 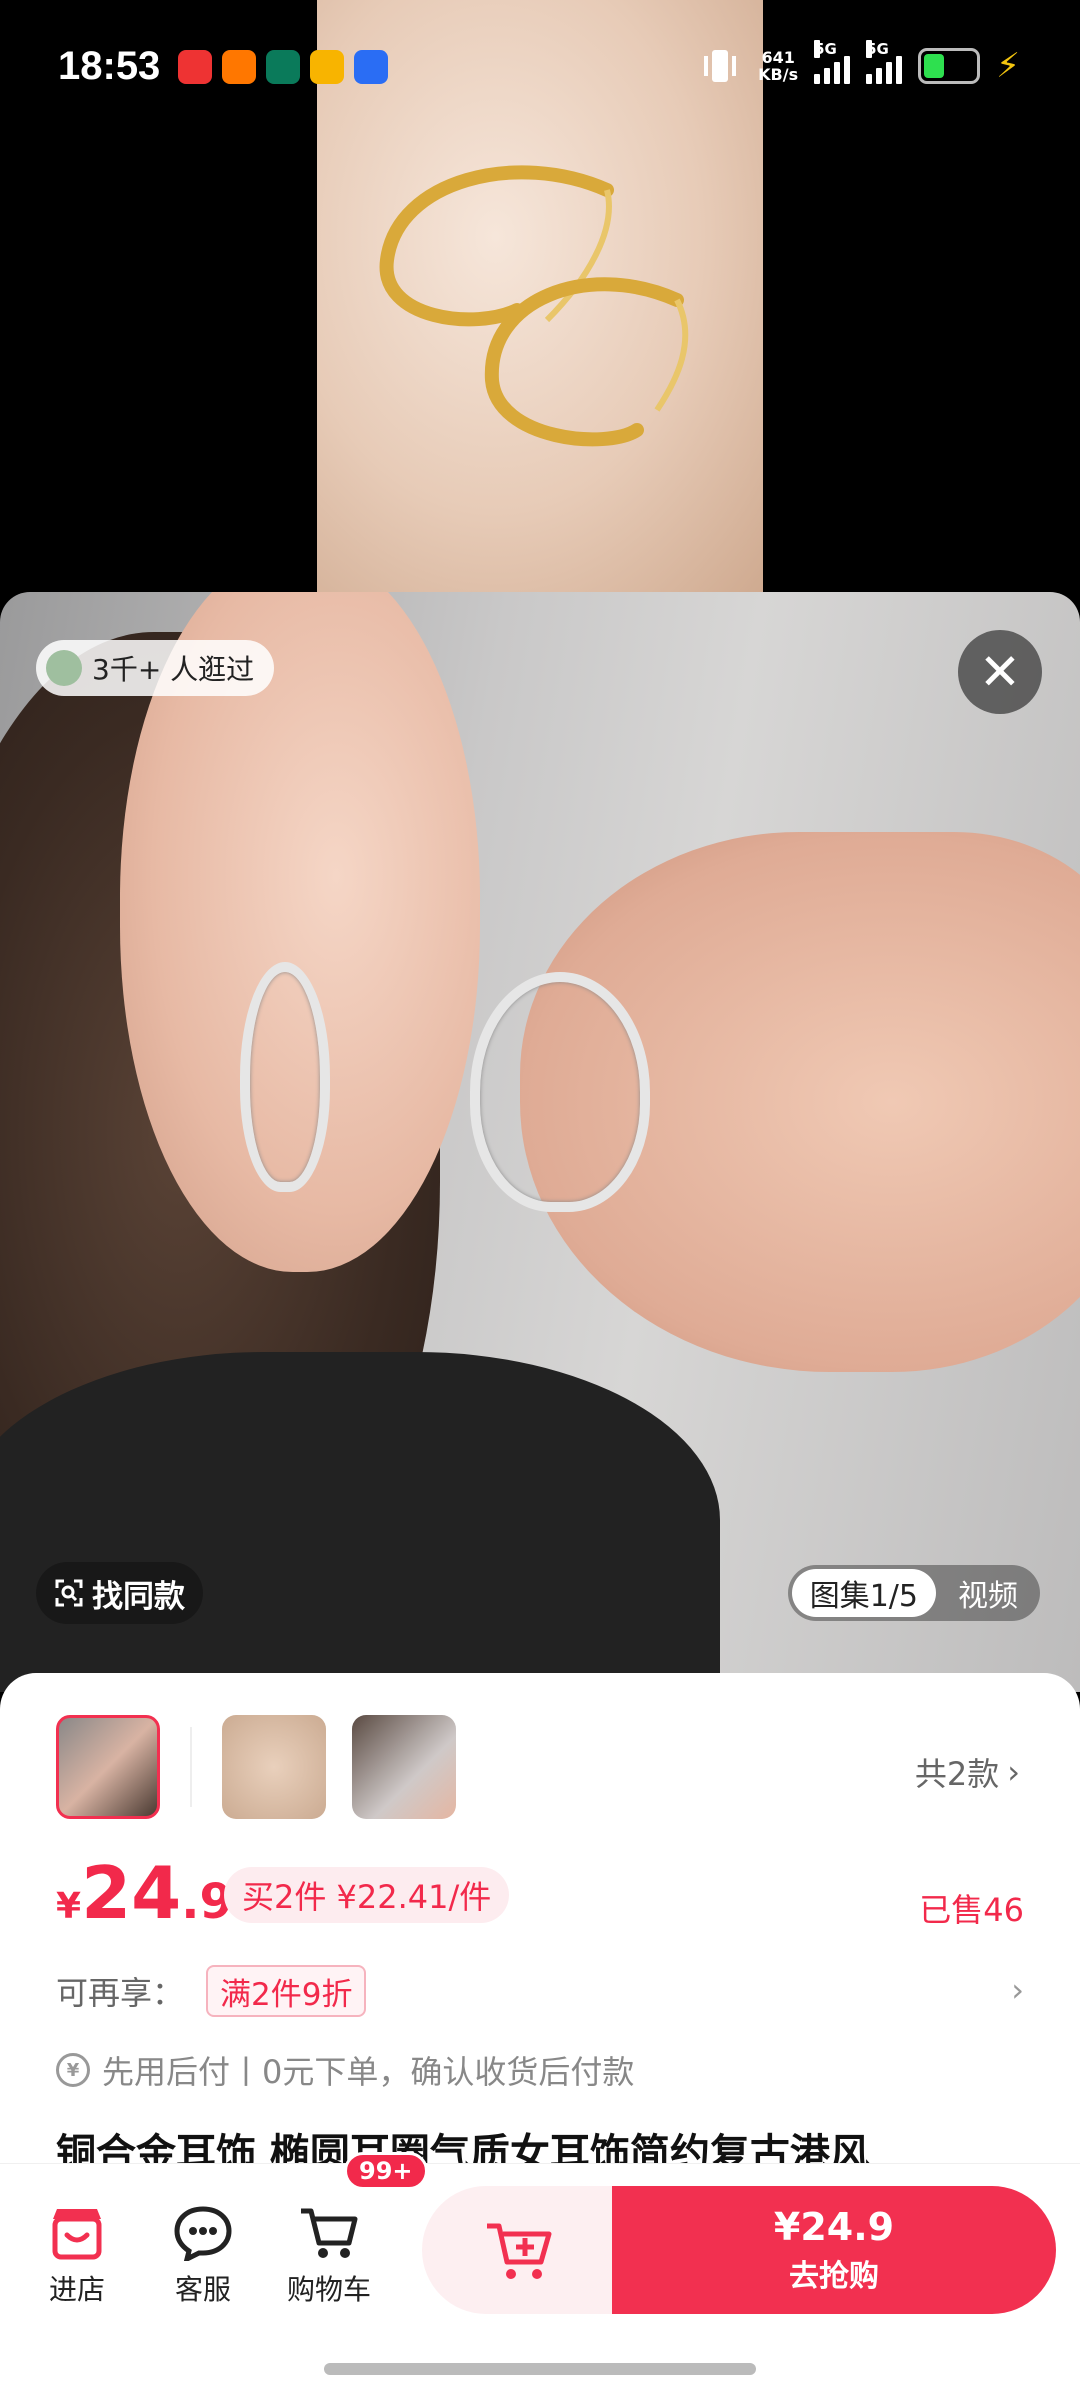 I want to click on find-similar-button: 找同款, so click(x=119, y=1593).